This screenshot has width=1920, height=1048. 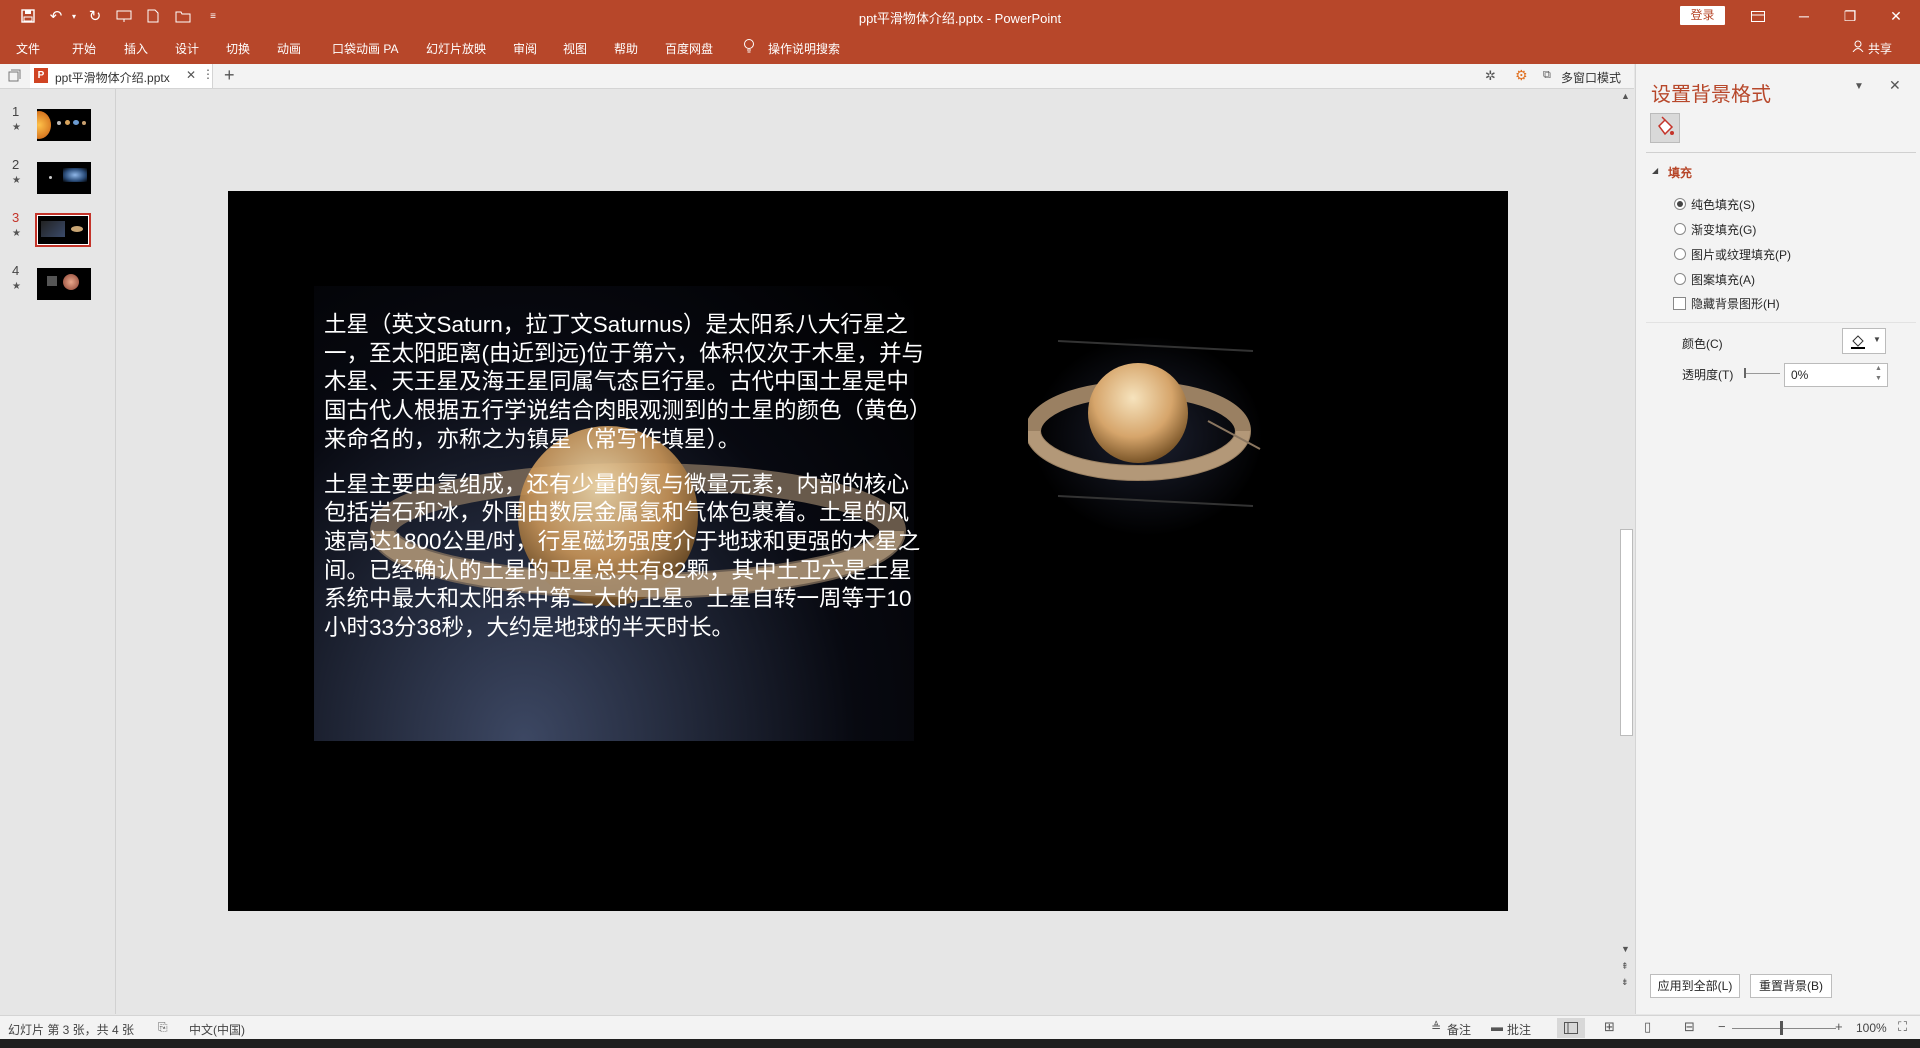 I want to click on scroll-down-icon: ▼, so click(x=1625, y=949).